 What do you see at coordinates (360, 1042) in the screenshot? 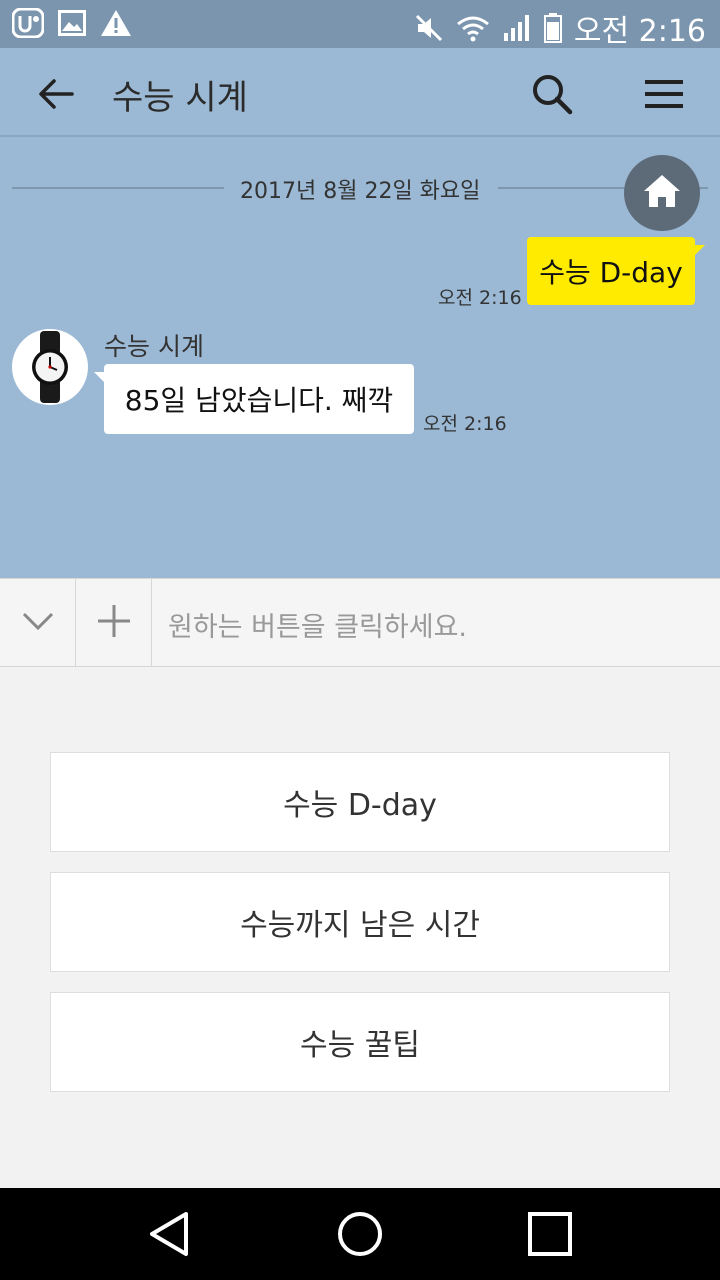
I see `quick-reply-tips-button: 수능 꿀팁` at bounding box center [360, 1042].